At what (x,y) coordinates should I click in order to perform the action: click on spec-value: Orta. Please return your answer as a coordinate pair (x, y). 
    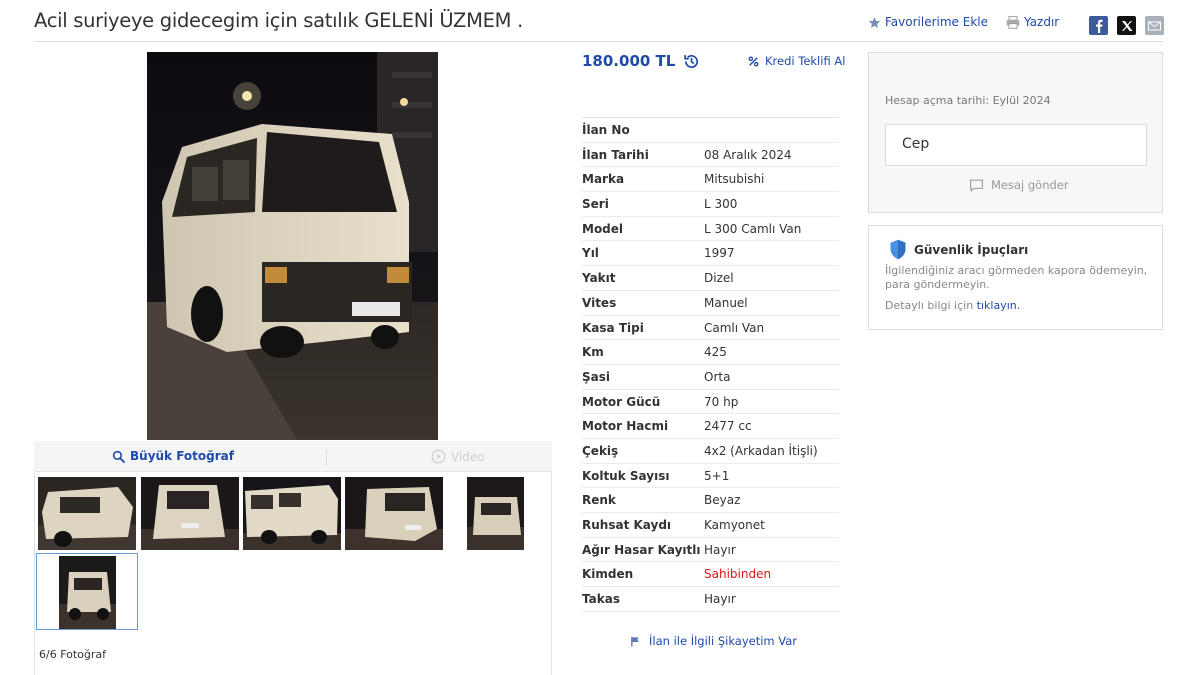
    Looking at the image, I should click on (717, 376).